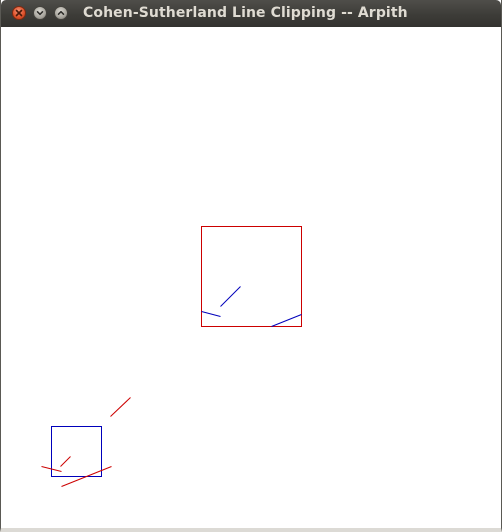  I want to click on window-title: Cohen-Sutherland Line Clipping -- Arpith, so click(245, 13).